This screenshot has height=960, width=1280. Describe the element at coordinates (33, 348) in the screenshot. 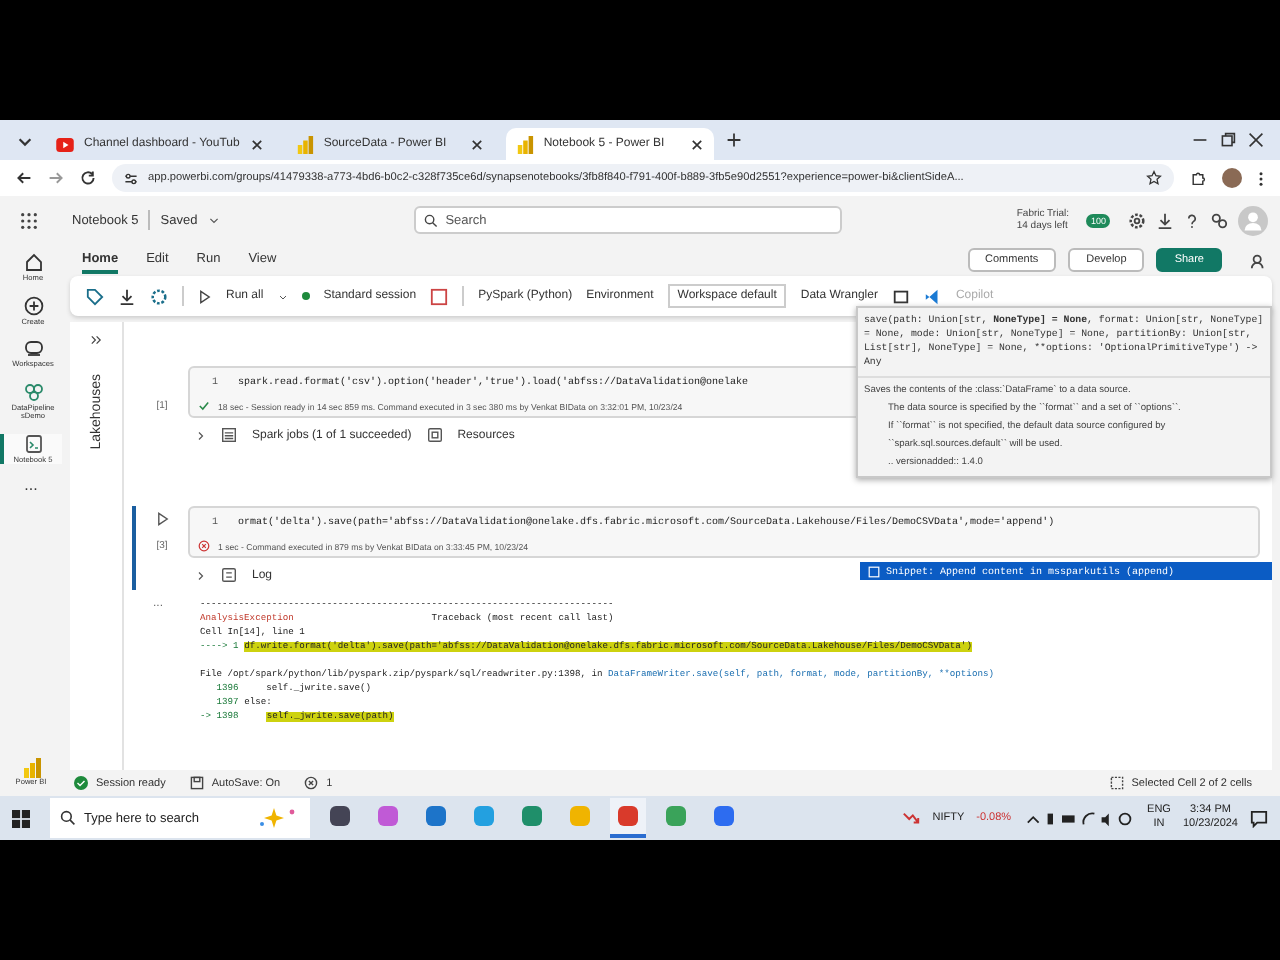

I see `workspaces-icon` at that location.